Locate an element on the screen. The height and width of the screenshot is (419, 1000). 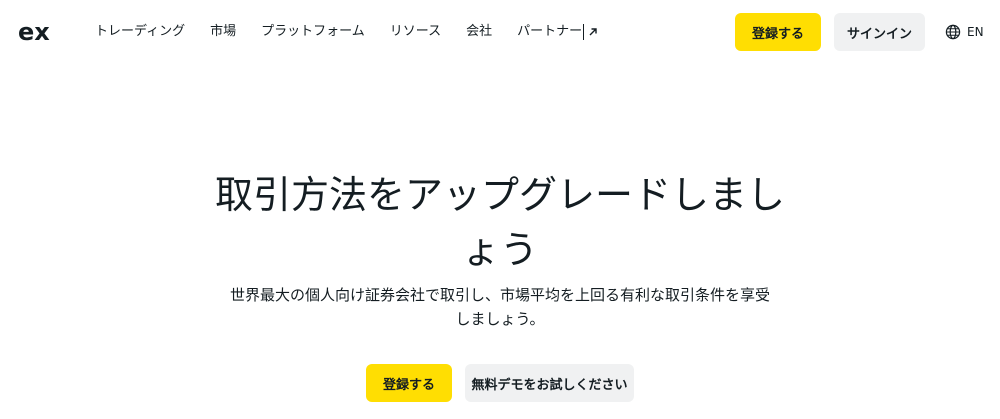
nav-item-partners-label: パートナー is located at coordinates (550, 31).